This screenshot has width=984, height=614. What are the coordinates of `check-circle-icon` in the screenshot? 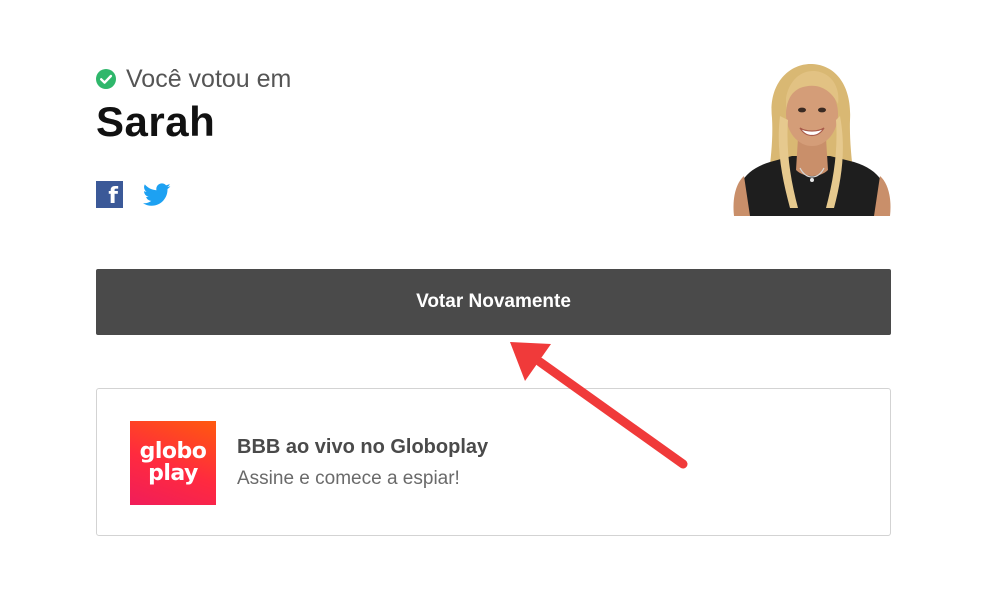 It's located at (106, 79).